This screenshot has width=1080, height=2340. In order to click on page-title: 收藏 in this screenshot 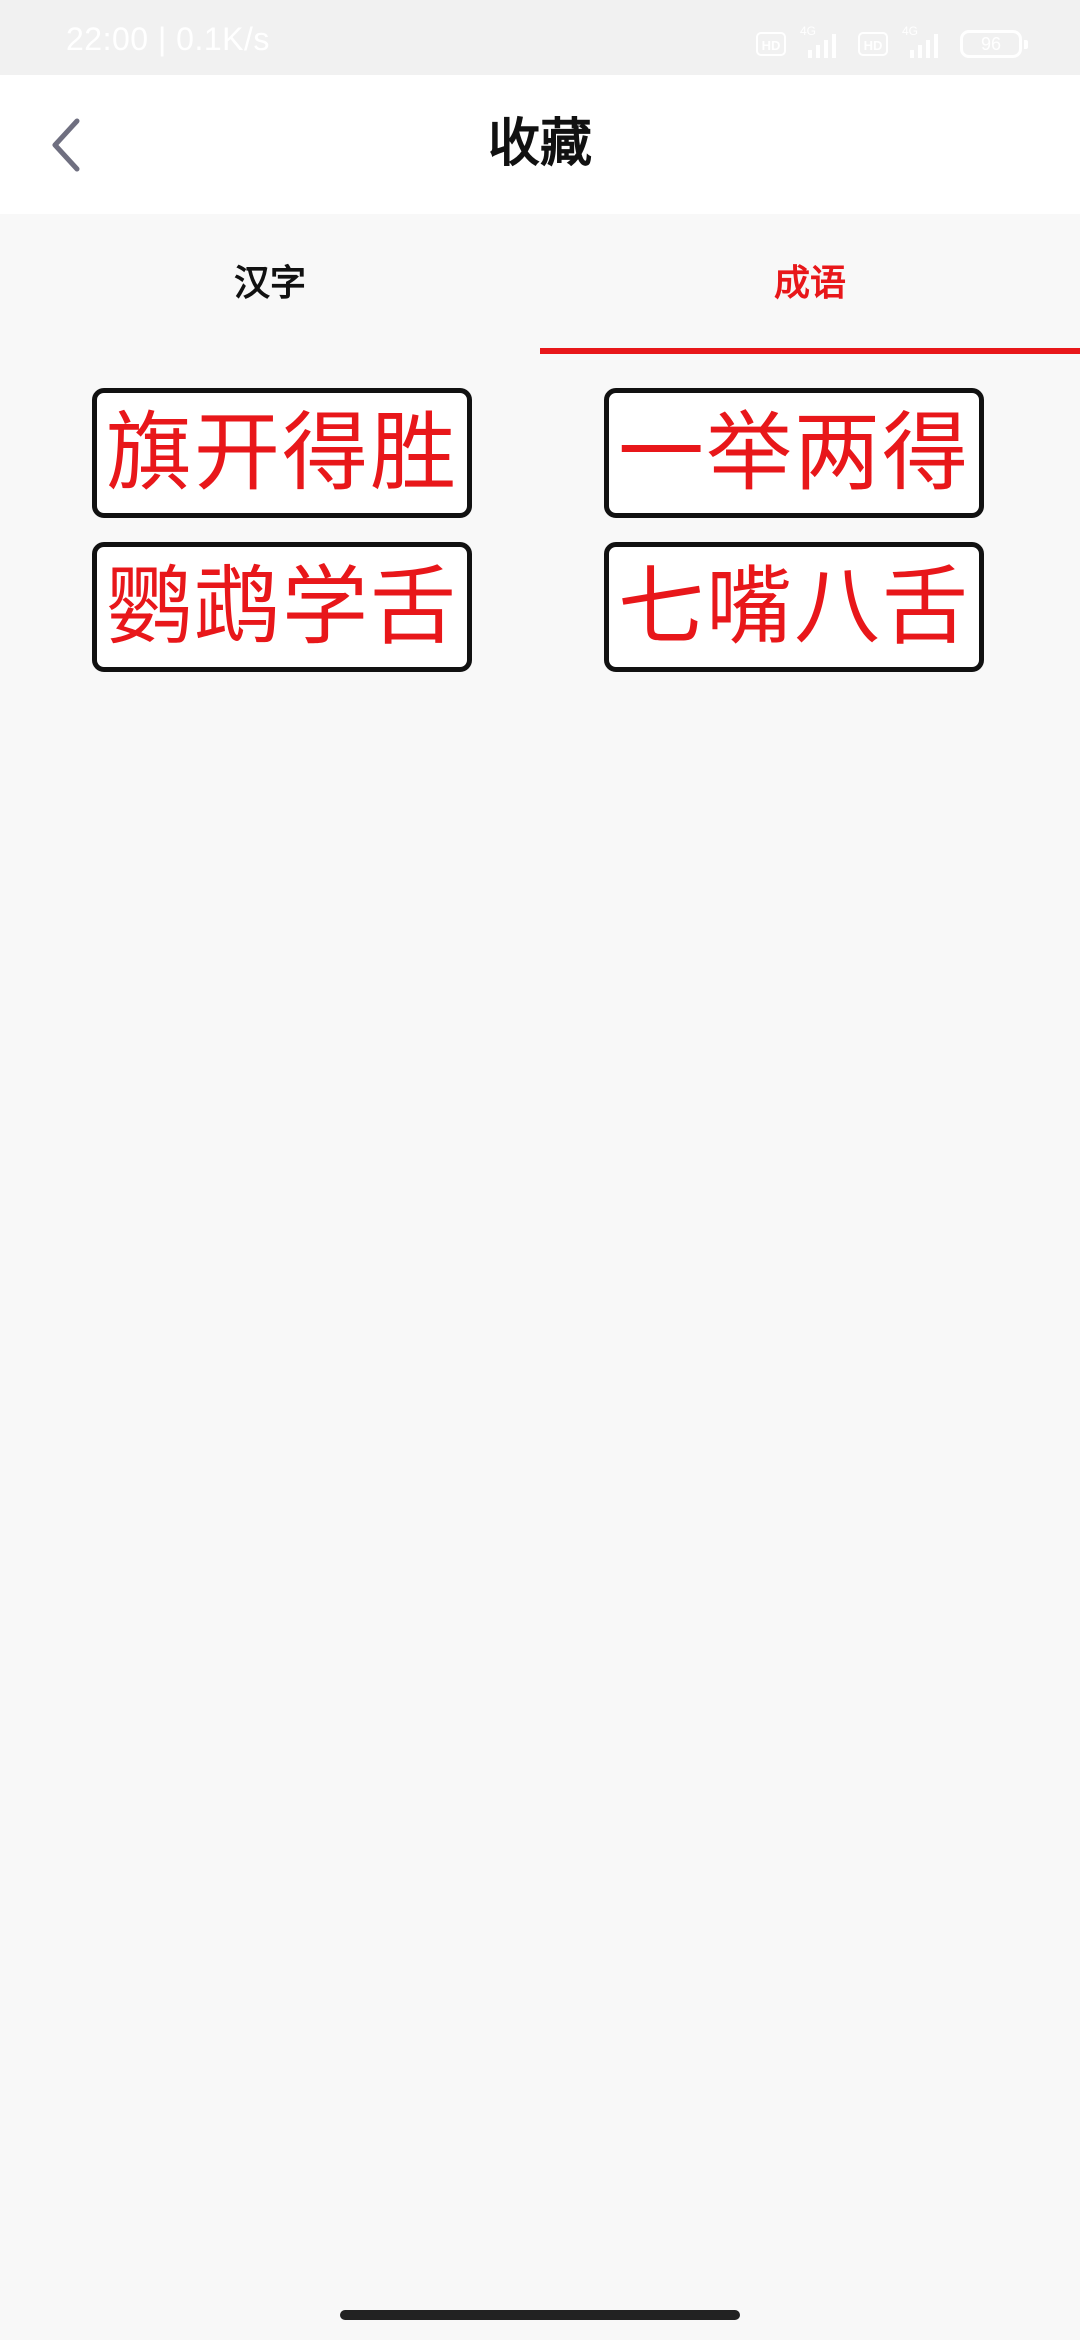, I will do `click(539, 144)`.